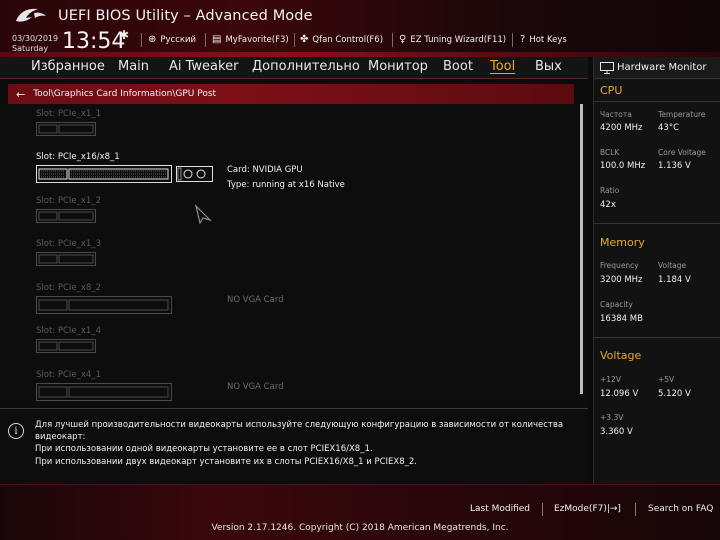  Describe the element at coordinates (178, 40) in the screenshot. I see `language-label: Русский` at that location.